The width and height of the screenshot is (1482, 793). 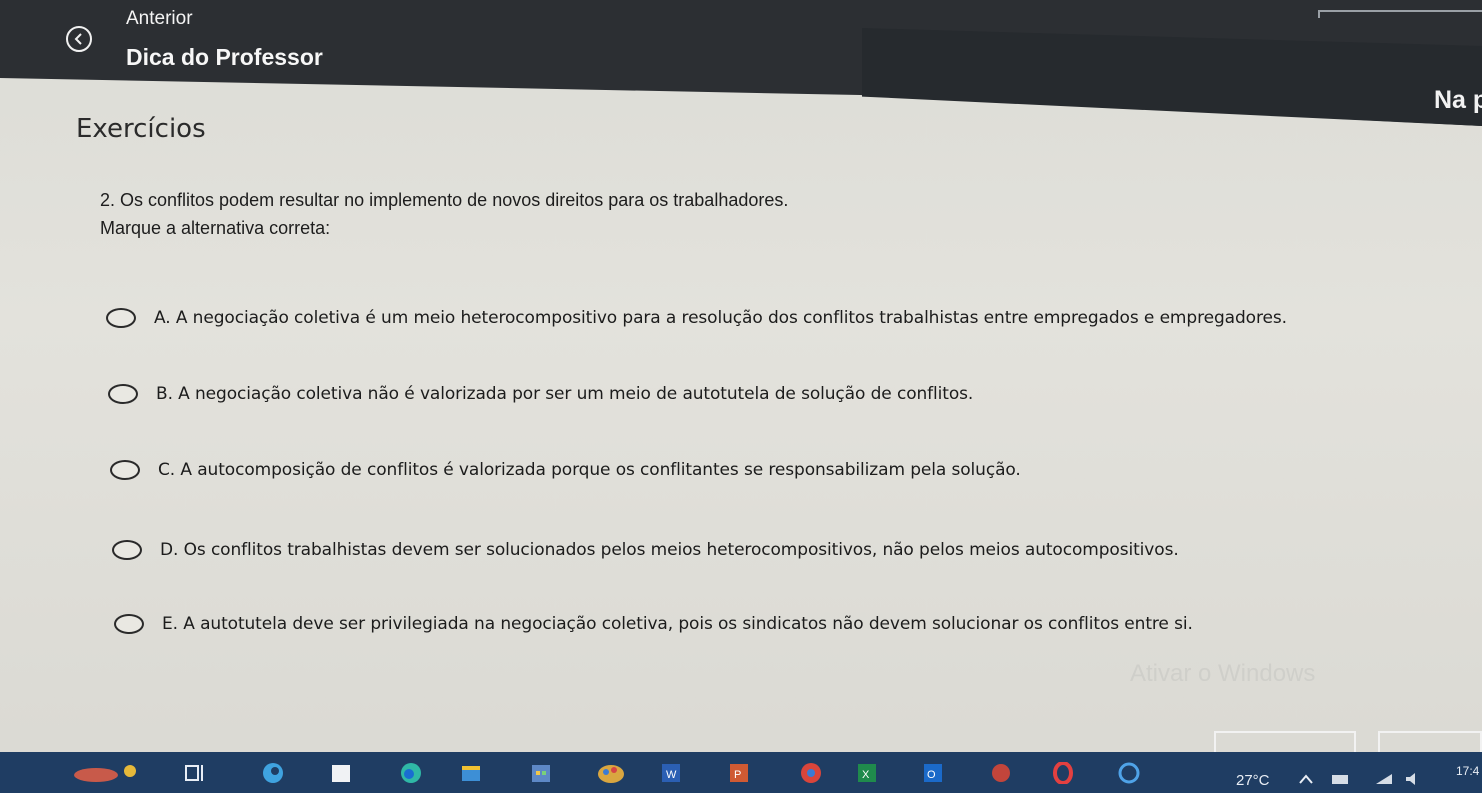 I want to click on weather-temperature: 27°C, so click(x=1253, y=780).